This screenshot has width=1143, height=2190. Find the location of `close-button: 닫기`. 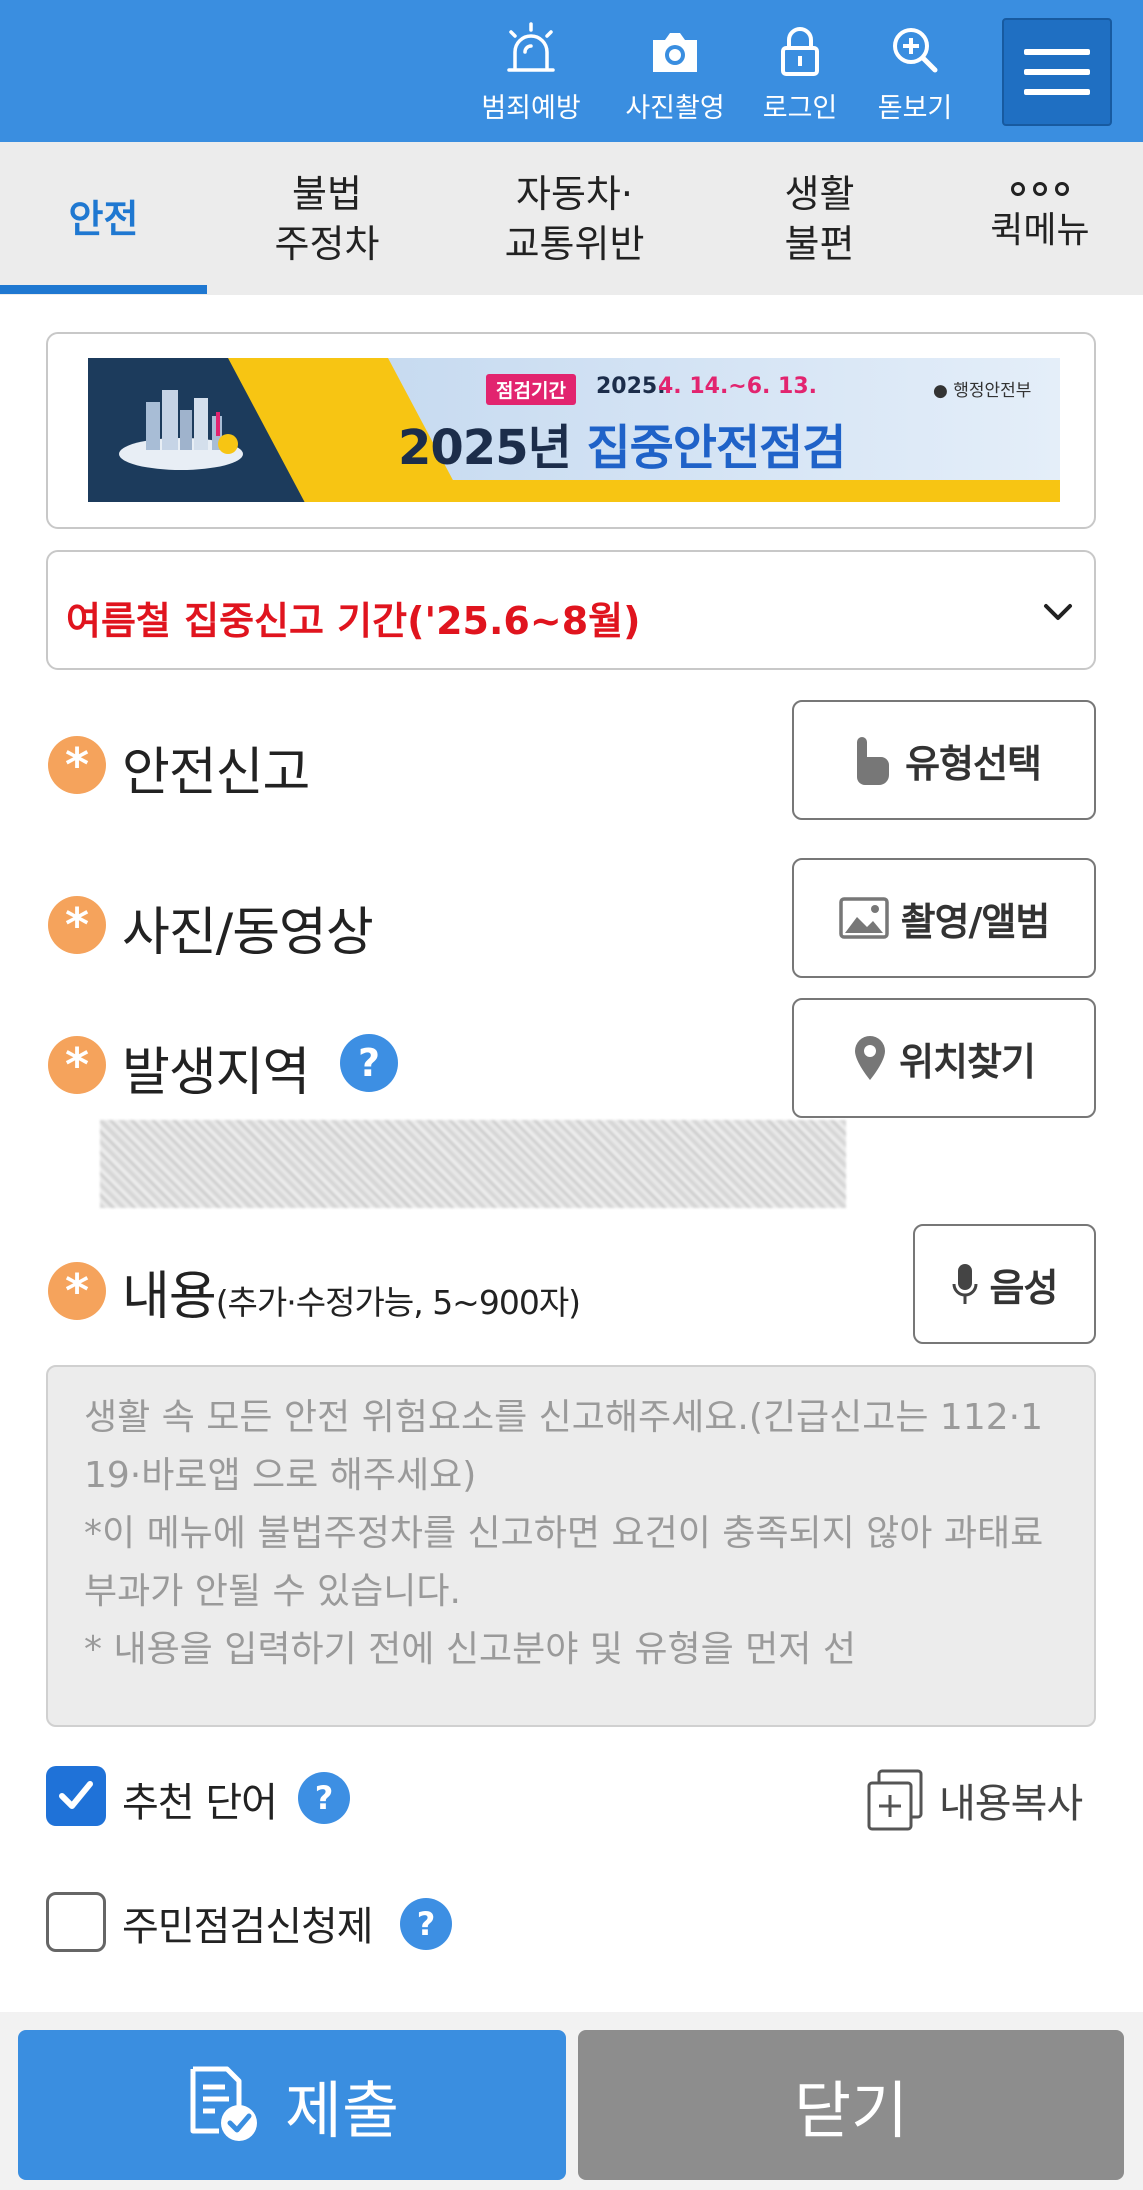

close-button: 닫기 is located at coordinates (851, 2105).